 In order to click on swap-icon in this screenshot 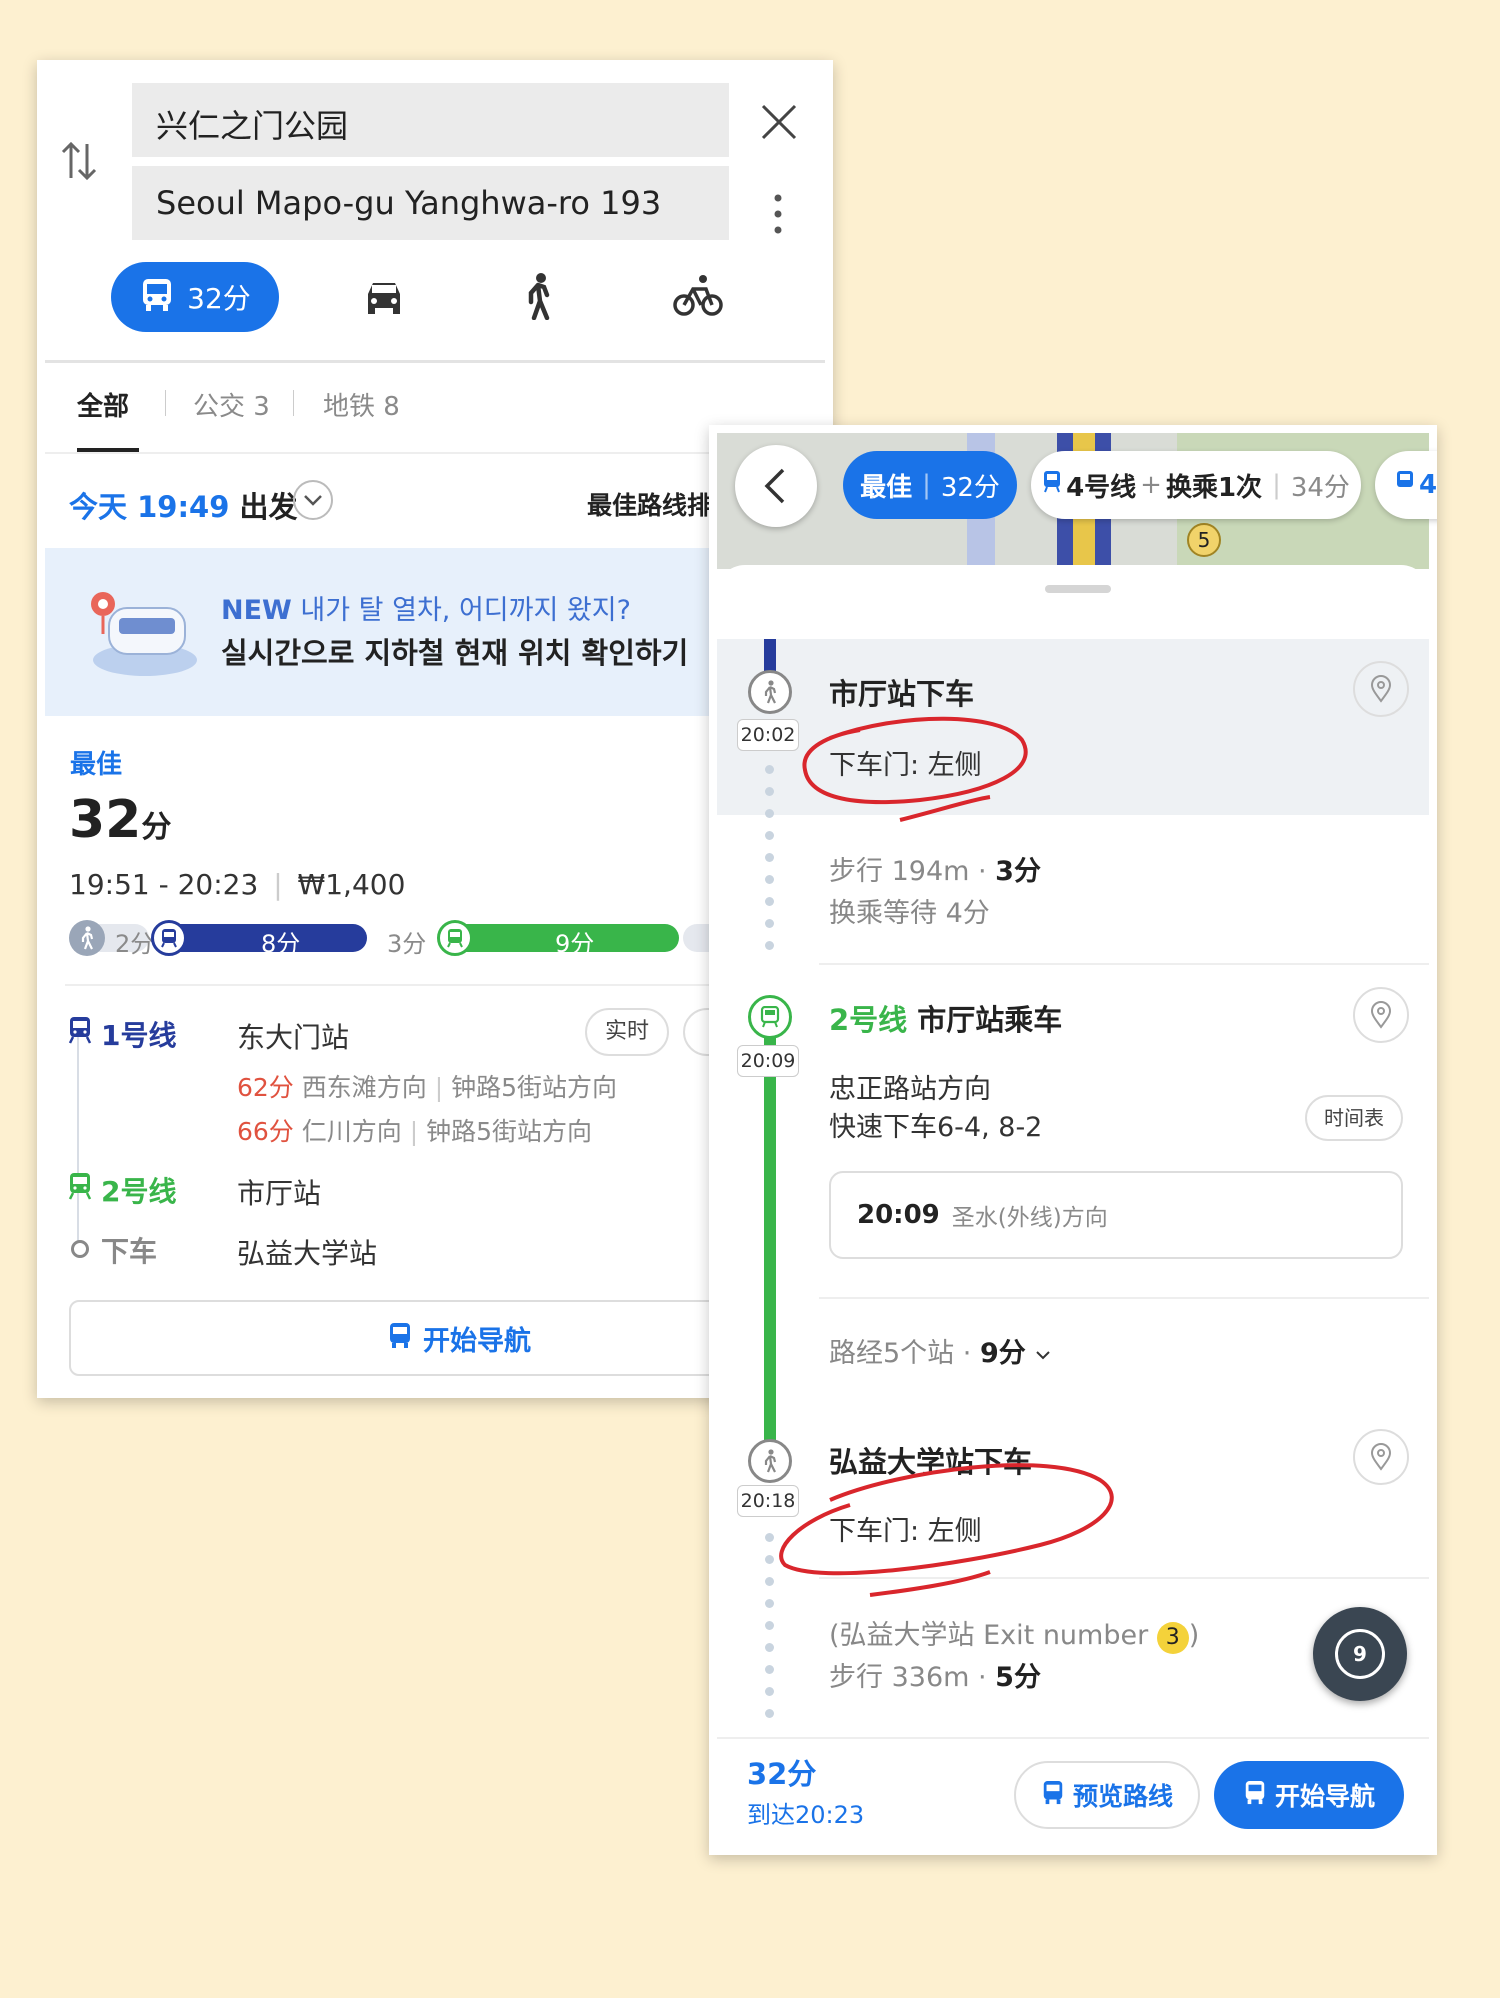, I will do `click(79, 161)`.